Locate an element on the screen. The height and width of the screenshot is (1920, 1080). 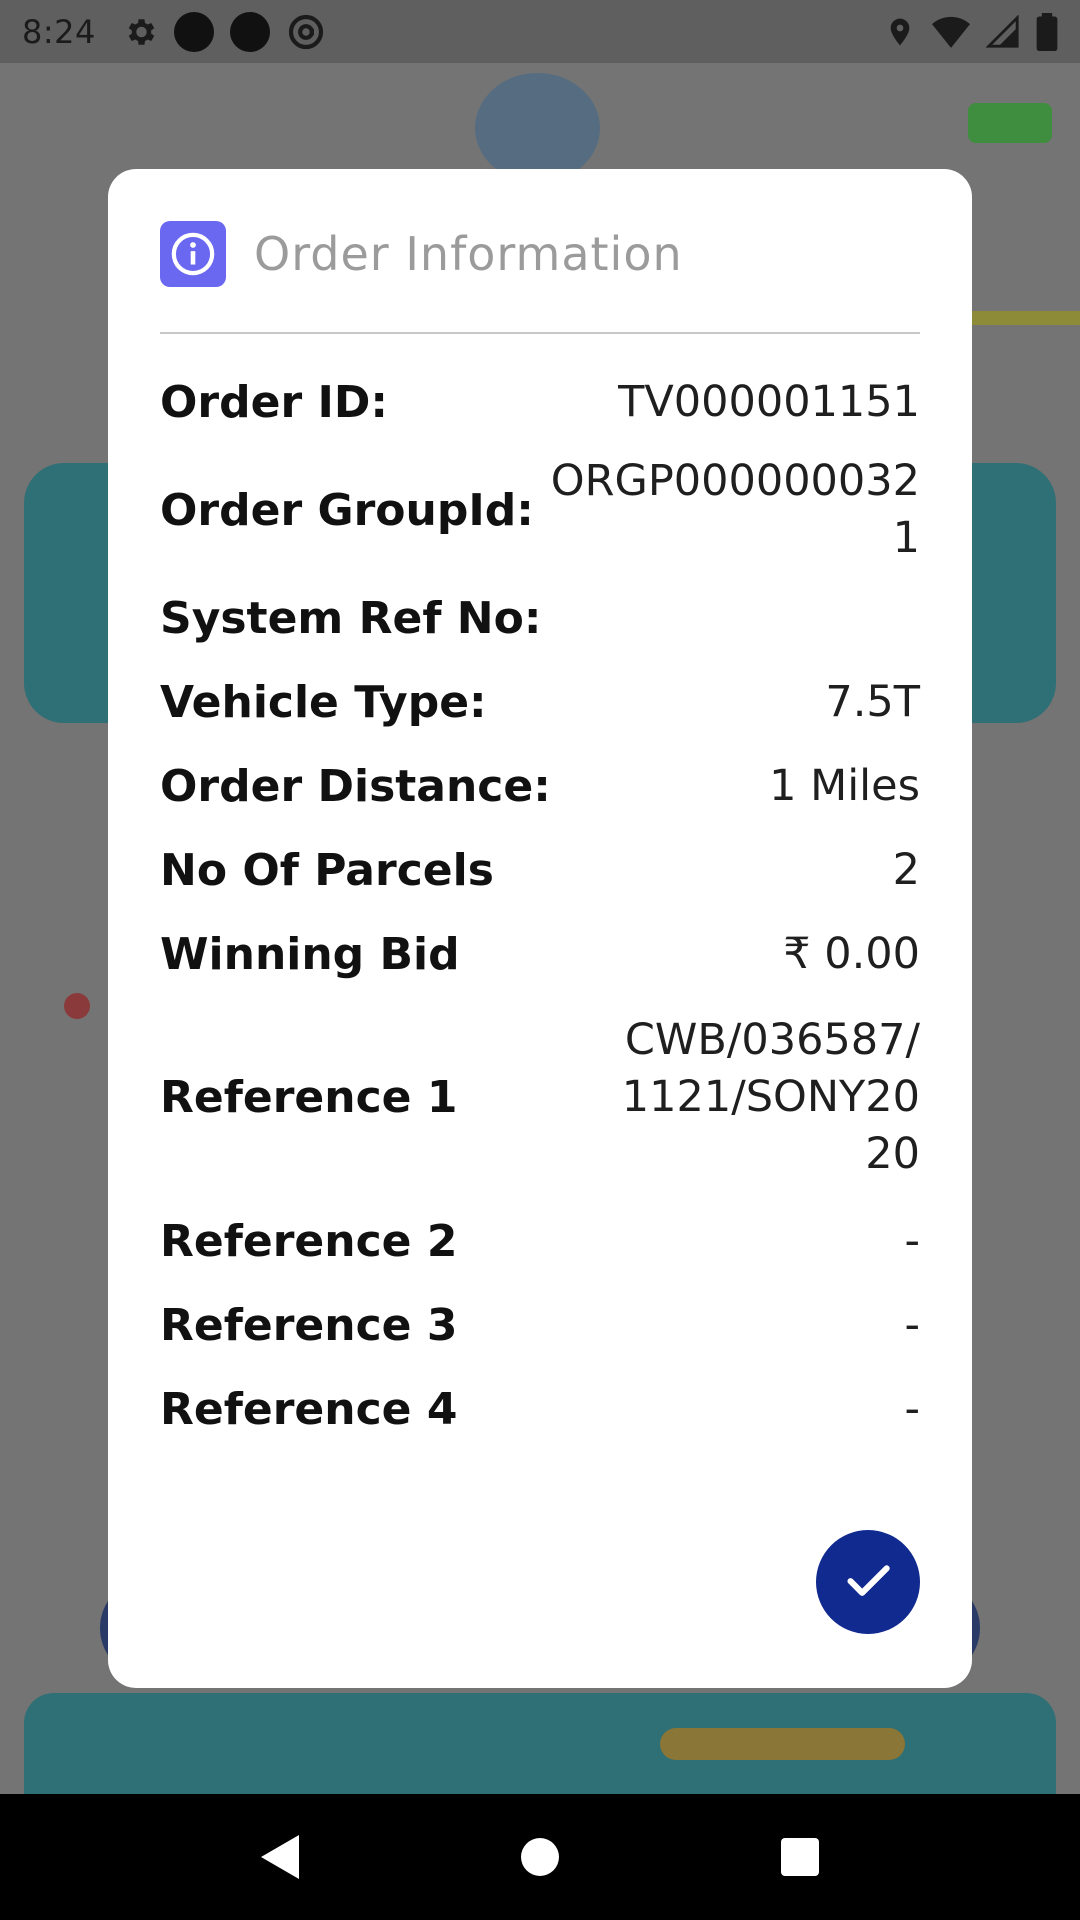
home-icon is located at coordinates (540, 1857).